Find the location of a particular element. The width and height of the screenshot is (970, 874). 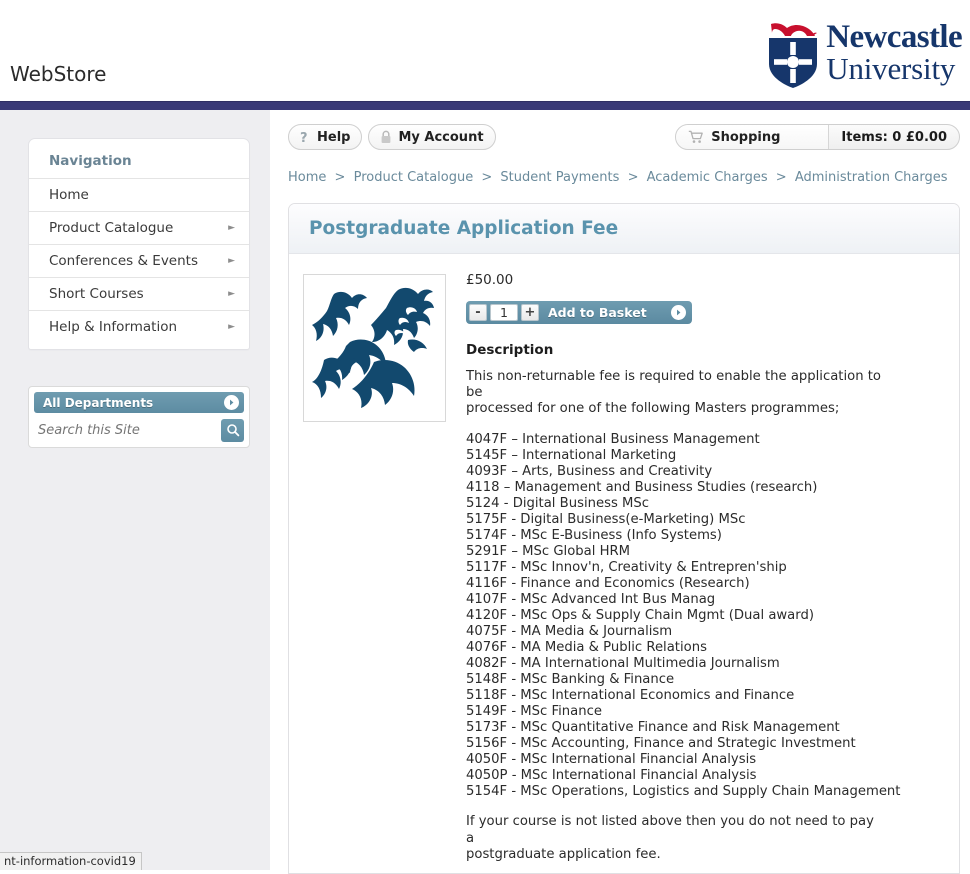

quantity-value: 1 is located at coordinates (504, 312).